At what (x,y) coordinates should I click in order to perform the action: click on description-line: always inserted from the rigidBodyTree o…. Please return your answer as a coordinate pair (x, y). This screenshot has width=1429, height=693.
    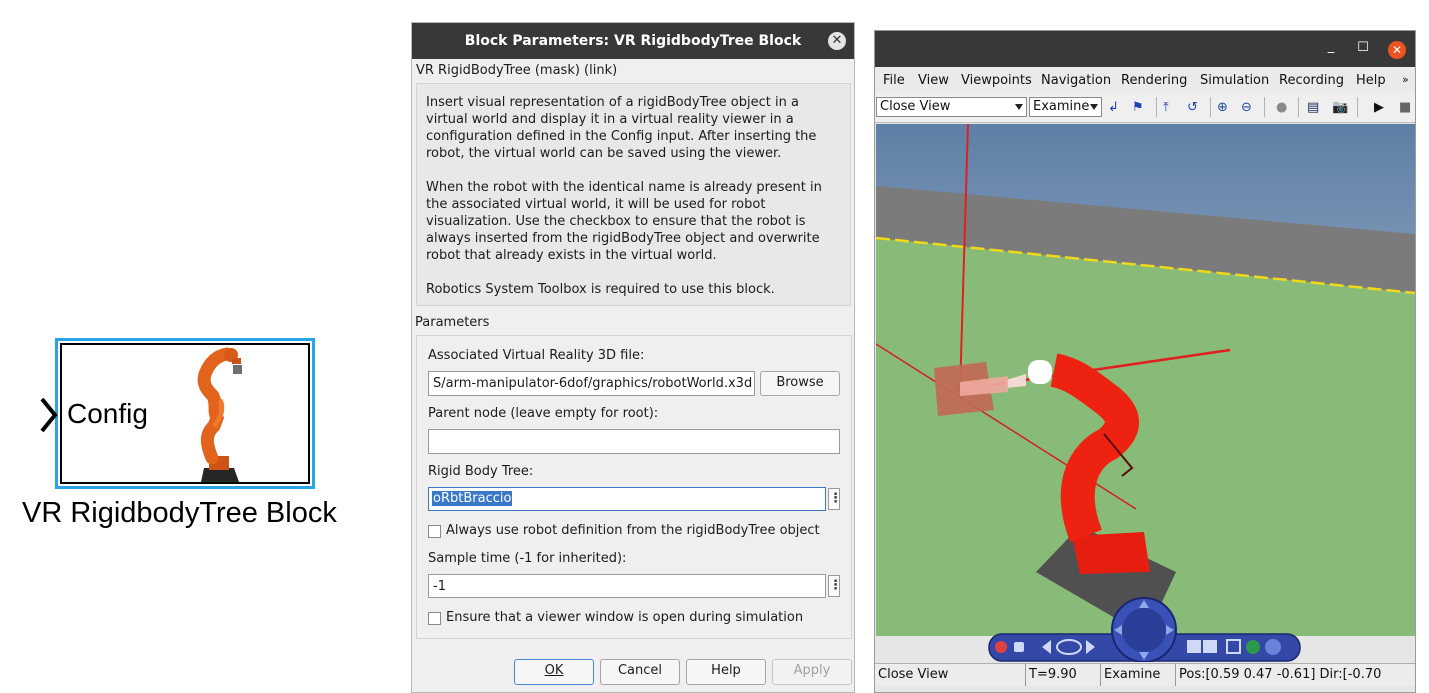
    Looking at the image, I should click on (623, 238).